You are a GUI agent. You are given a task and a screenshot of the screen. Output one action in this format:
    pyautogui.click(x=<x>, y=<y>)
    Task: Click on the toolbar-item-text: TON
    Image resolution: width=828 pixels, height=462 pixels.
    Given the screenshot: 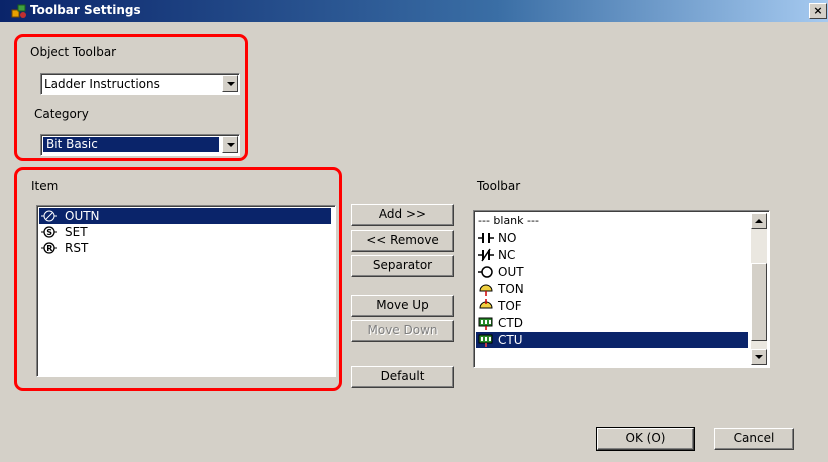 What is the action you would take?
    pyautogui.click(x=511, y=289)
    